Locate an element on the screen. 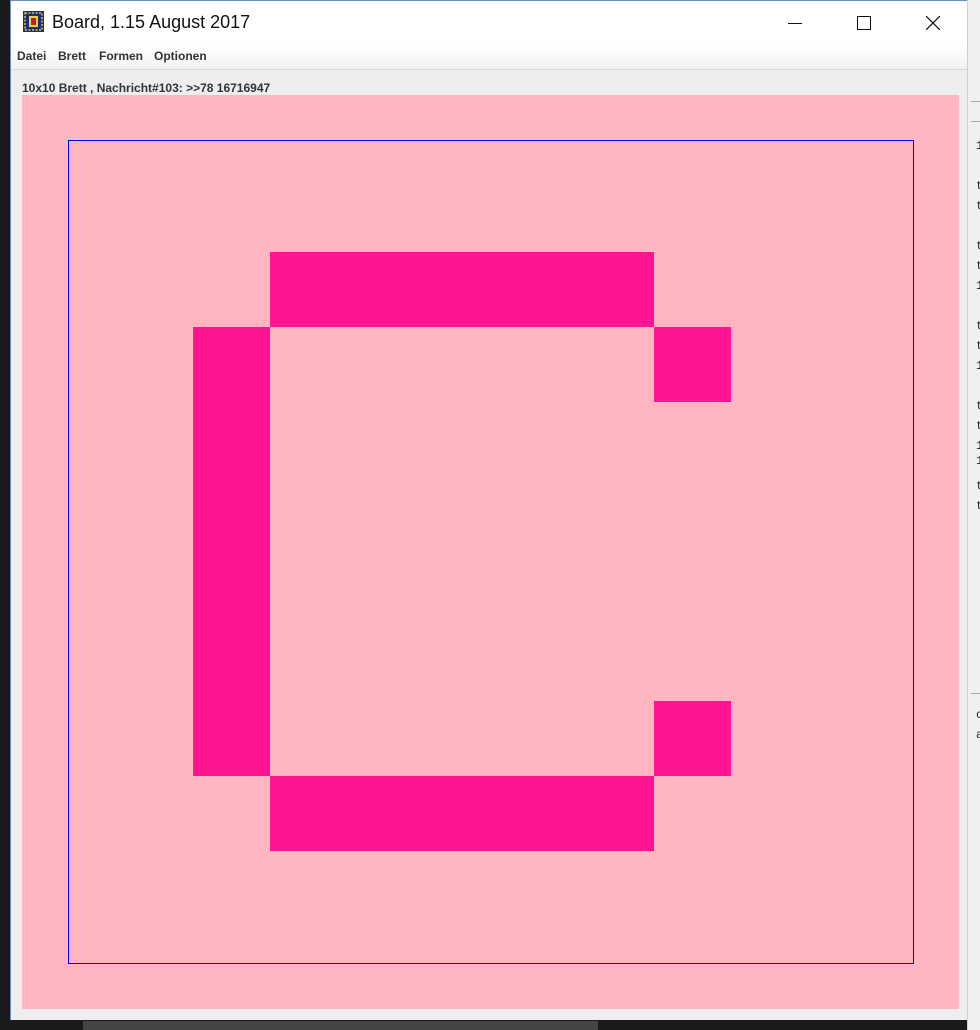 This screenshot has height=1030, width=980. maximize-icon is located at coordinates (864, 23).